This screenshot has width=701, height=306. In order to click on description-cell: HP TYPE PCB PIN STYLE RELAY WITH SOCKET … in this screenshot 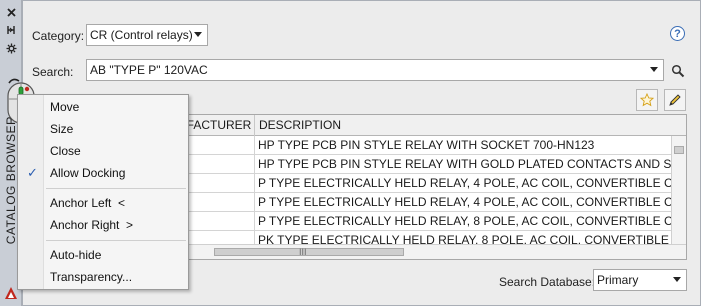, I will do `click(470, 145)`.